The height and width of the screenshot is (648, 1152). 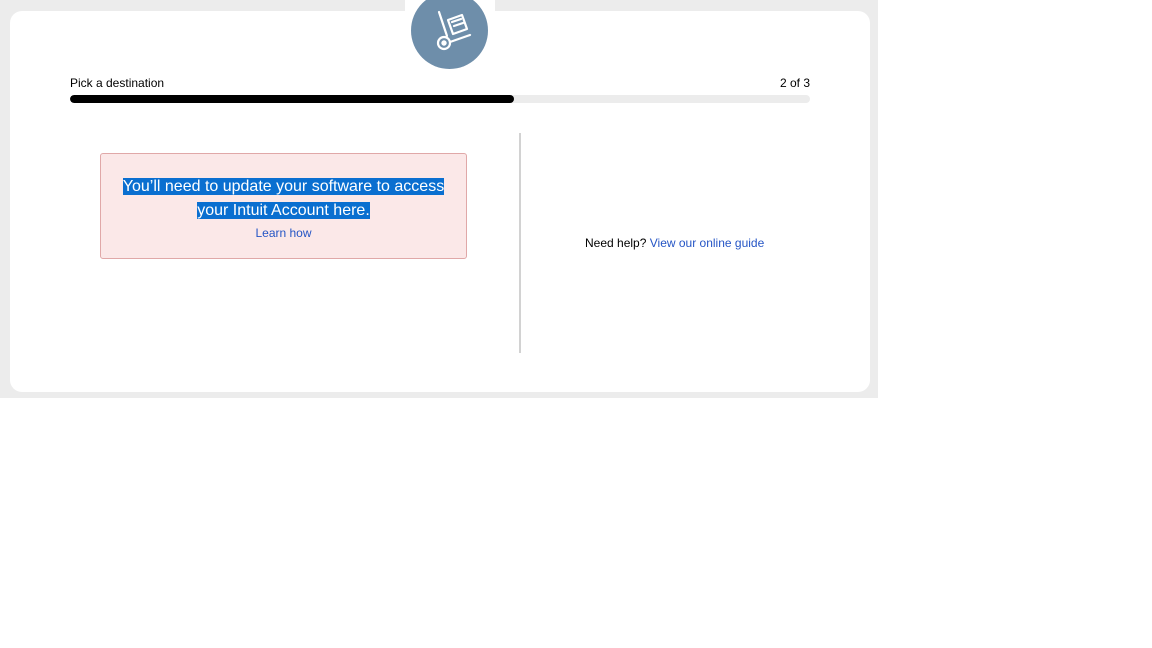 I want to click on help-text: Need help? View our online guide, so click(x=674, y=243).